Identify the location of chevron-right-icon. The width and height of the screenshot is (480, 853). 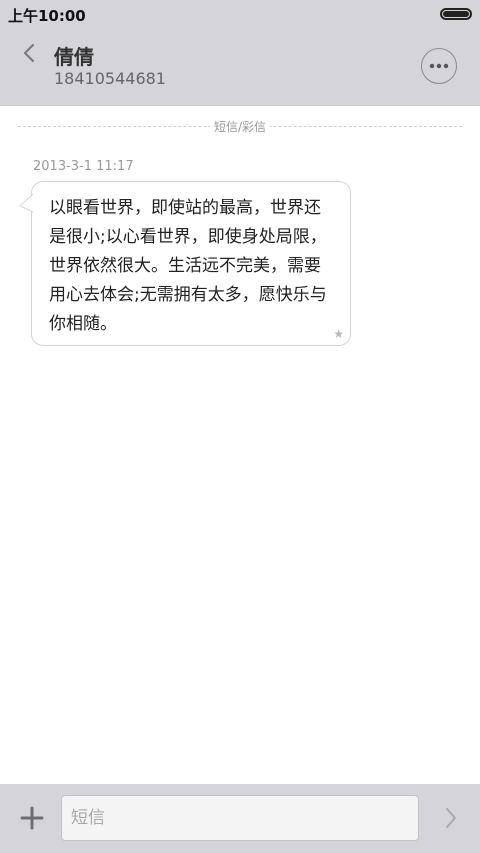
(451, 818).